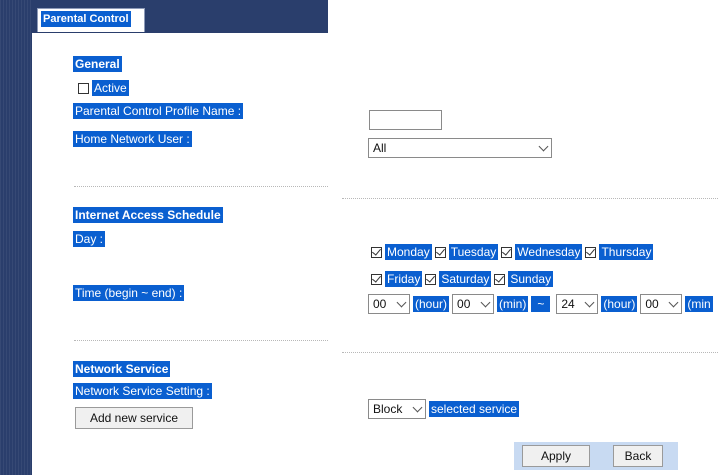 This screenshot has height=475, width=718. Describe the element at coordinates (389, 304) in the screenshot. I see `begin-hour-select: 00` at that location.